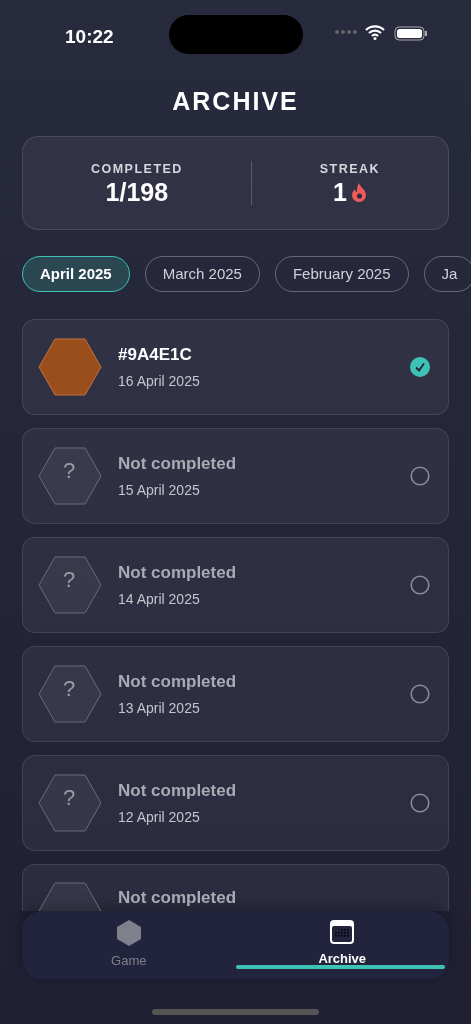 Image resolution: width=471 pixels, height=1024 pixels. I want to click on wifi-icon, so click(375, 32).